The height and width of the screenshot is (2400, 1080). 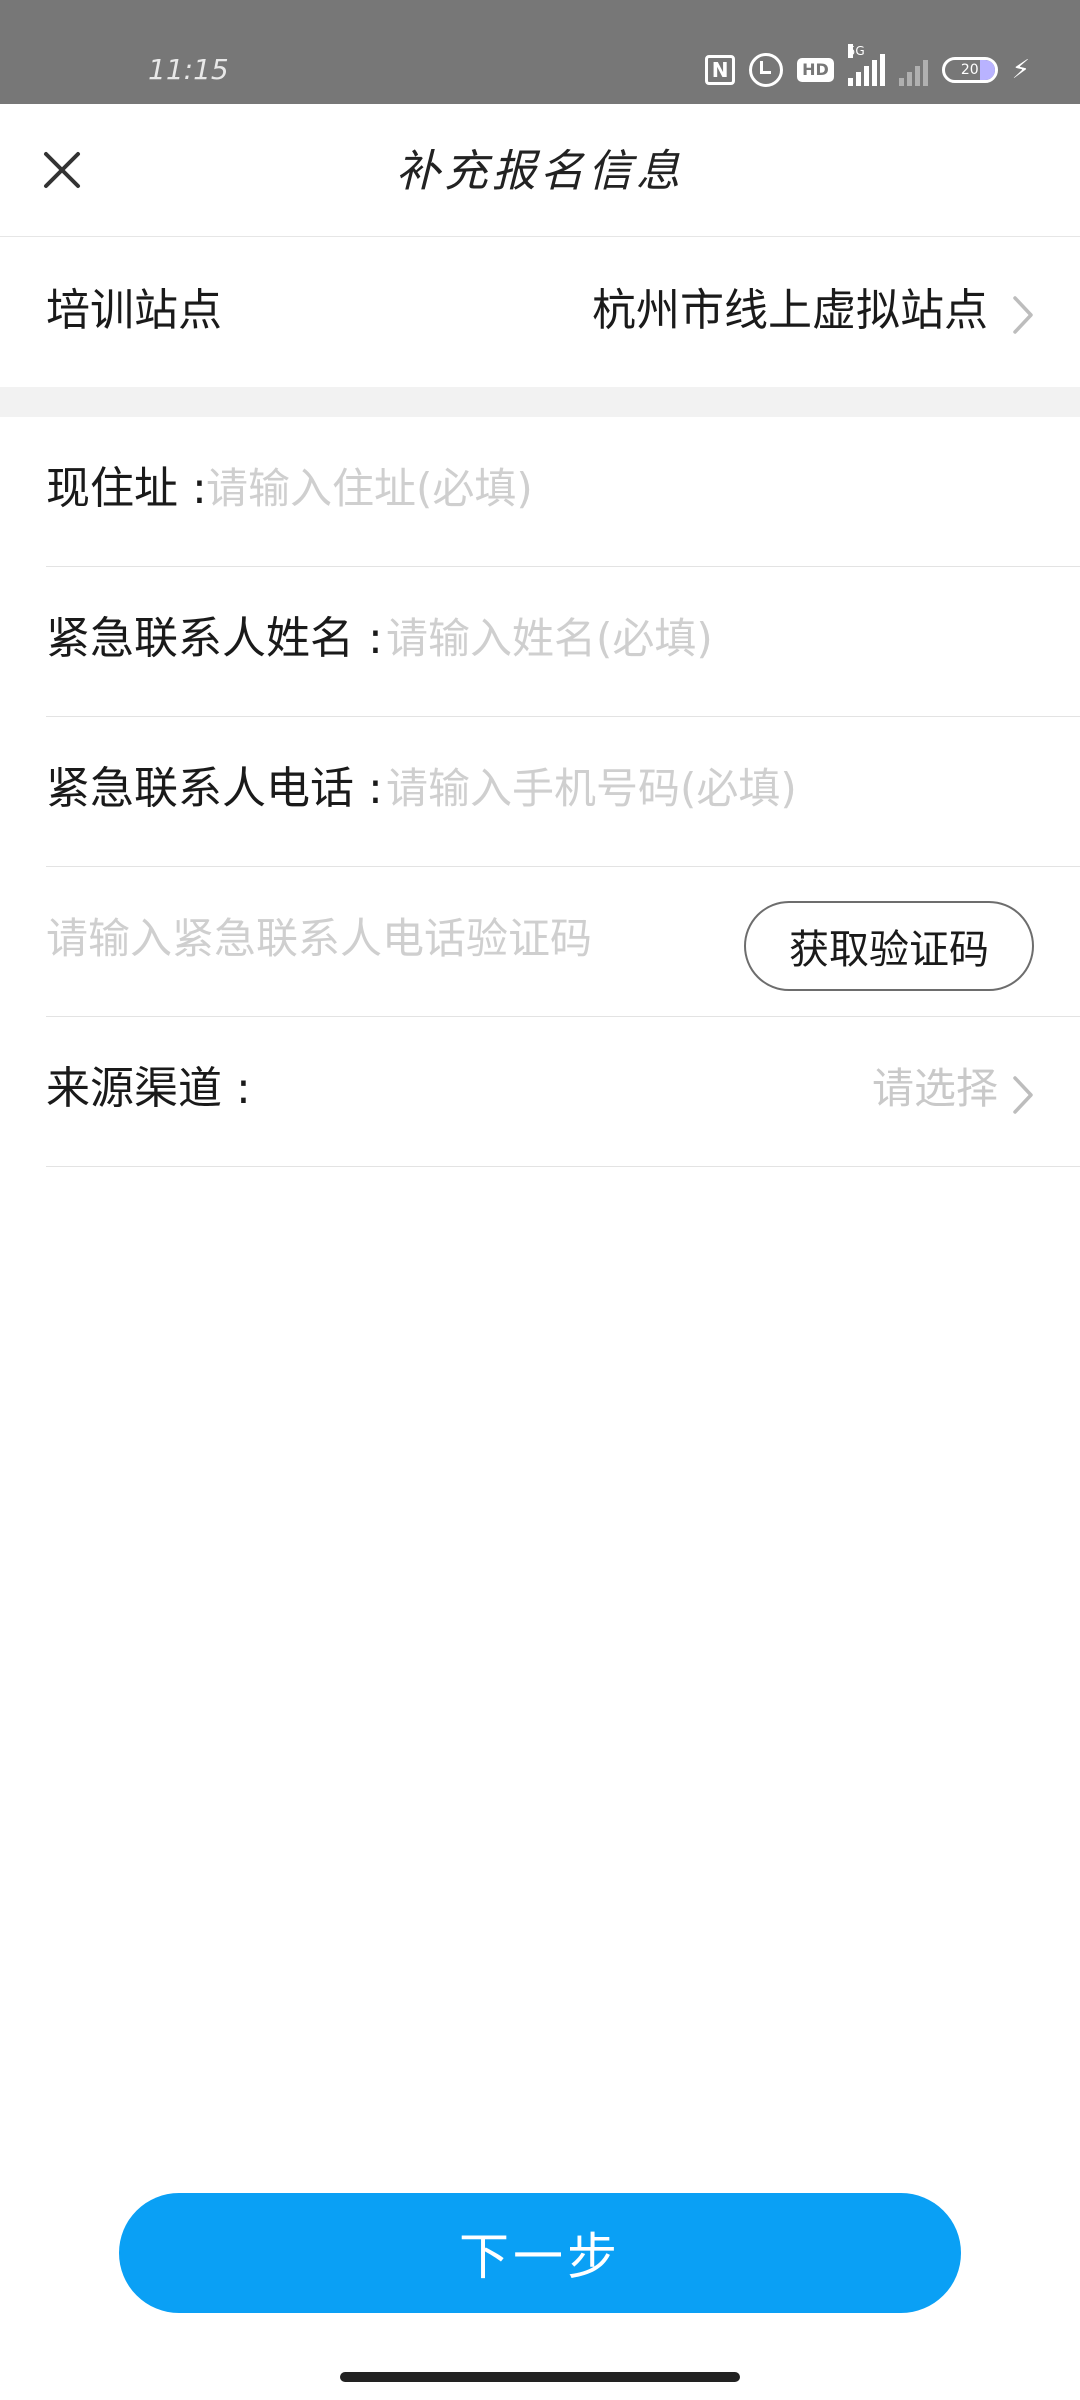 I want to click on source-label: 来源渠道 :, so click(x=148, y=1088).